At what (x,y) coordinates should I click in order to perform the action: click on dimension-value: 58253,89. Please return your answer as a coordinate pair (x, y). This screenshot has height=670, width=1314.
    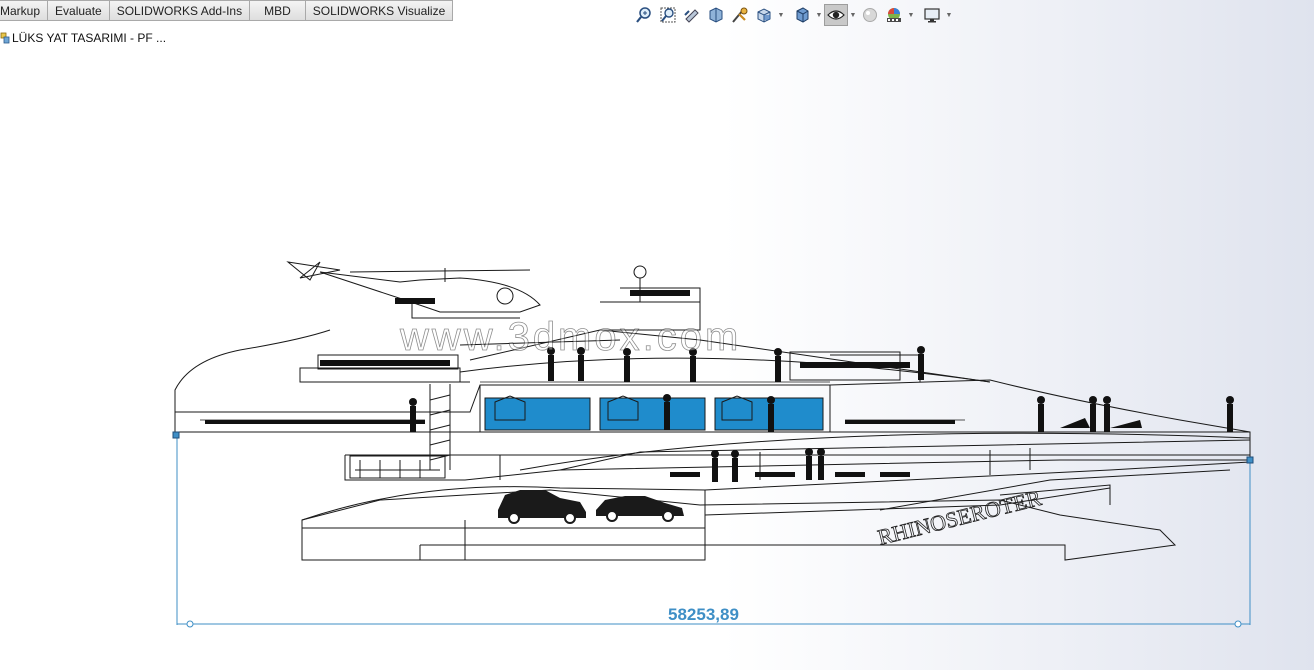
    Looking at the image, I should click on (703, 614).